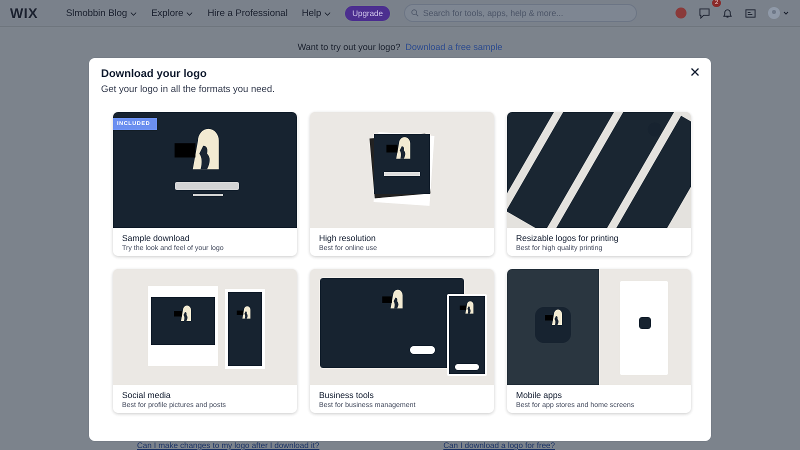 The height and width of the screenshot is (450, 800). I want to click on bell-icon, so click(727, 13).